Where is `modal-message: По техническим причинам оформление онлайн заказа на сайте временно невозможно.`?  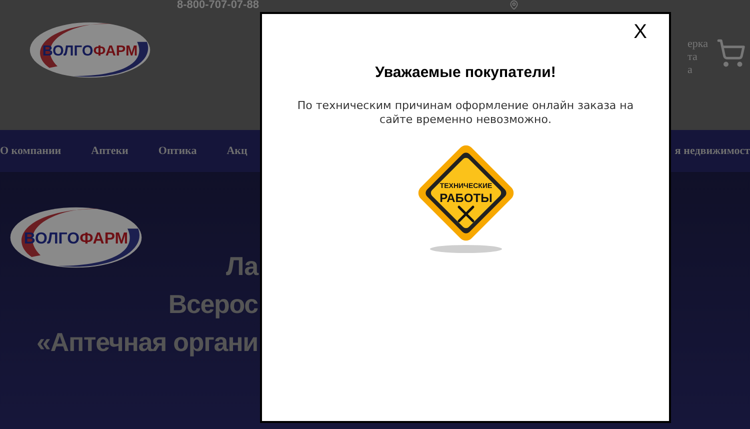
modal-message: По техническим причинам оформление онлайн заказа на сайте временно невозможно. is located at coordinates (465, 112).